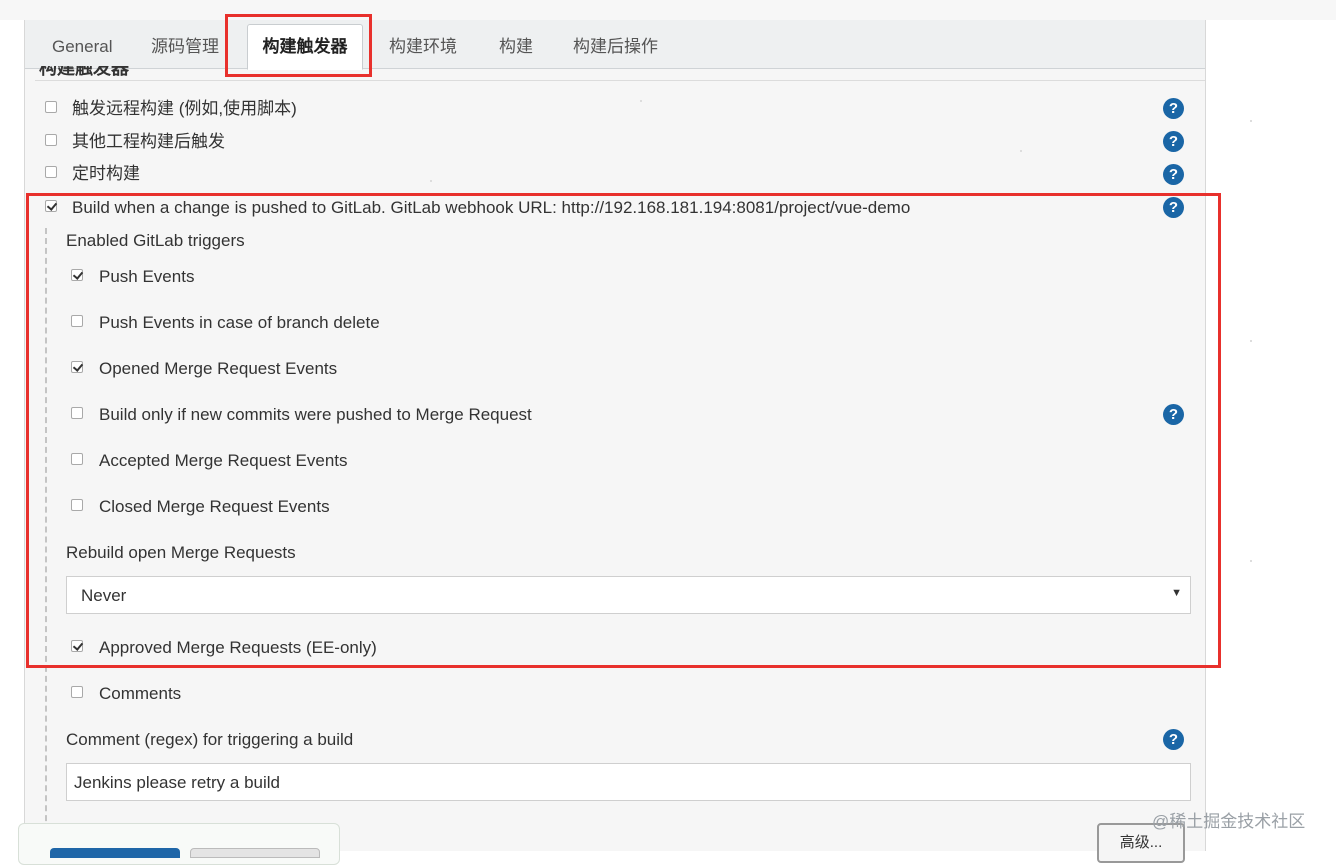 The image size is (1336, 865). I want to click on opened-mr-events-label: Opened Merge Request Events, so click(218, 368).